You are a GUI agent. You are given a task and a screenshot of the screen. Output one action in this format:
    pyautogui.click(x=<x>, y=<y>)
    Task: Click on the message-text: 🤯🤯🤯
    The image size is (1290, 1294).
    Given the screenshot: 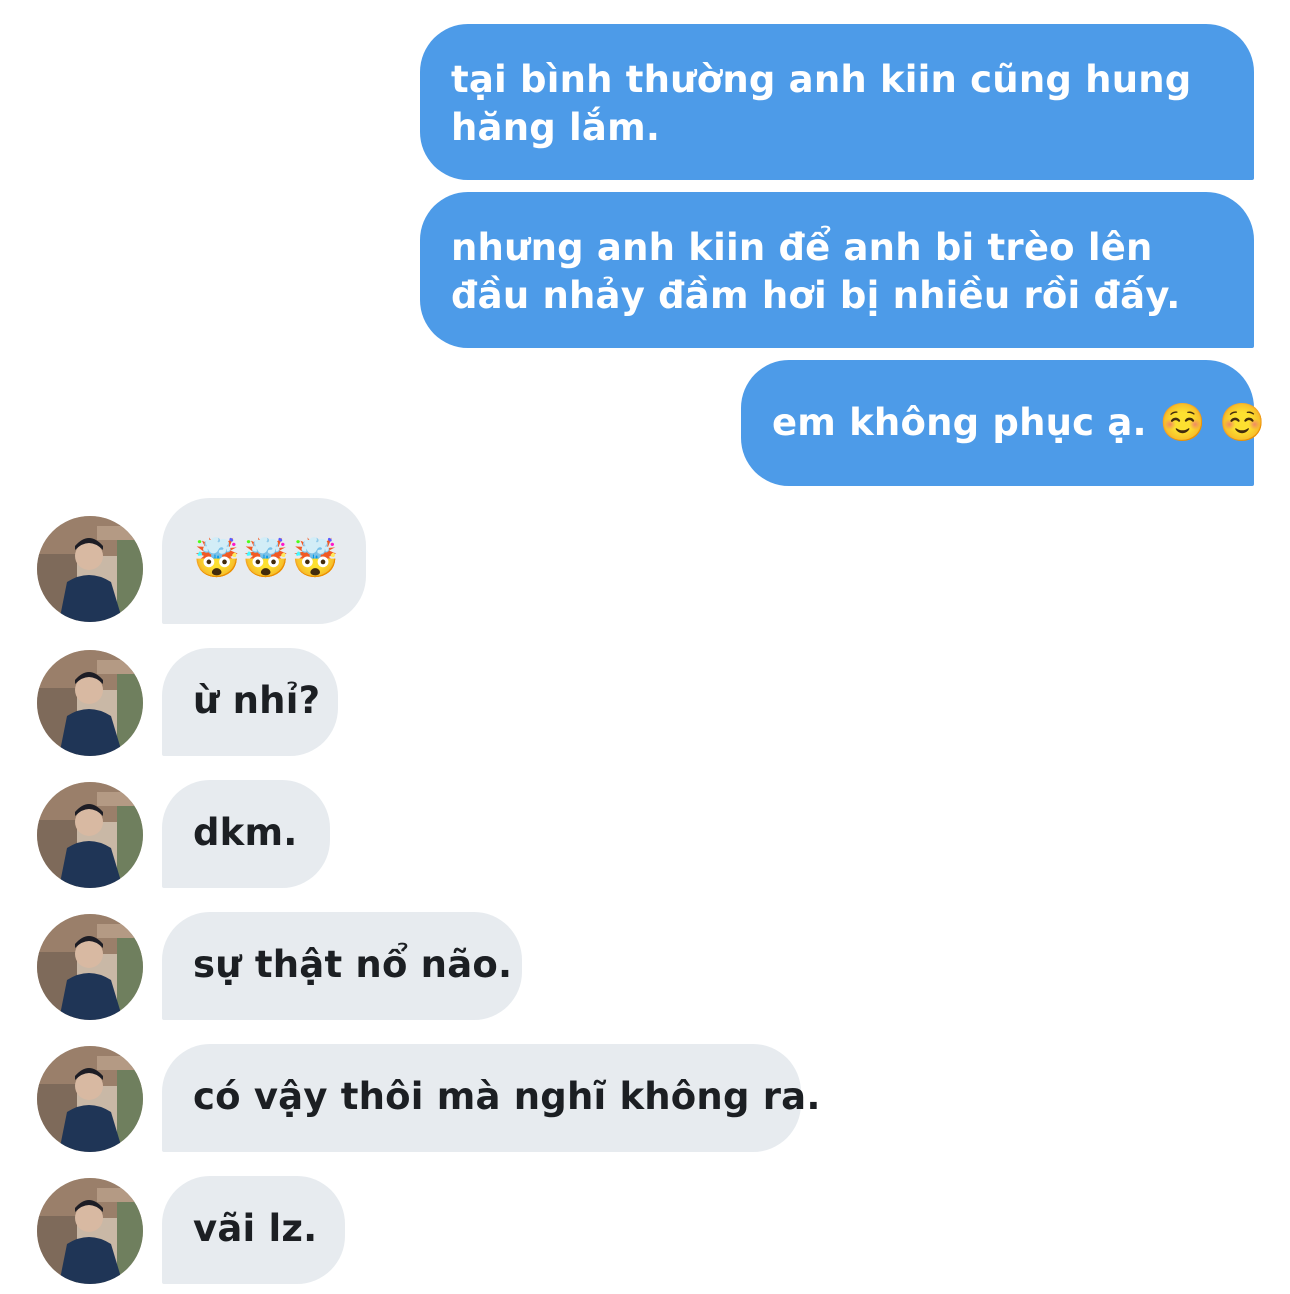 What is the action you would take?
    pyautogui.click(x=267, y=558)
    